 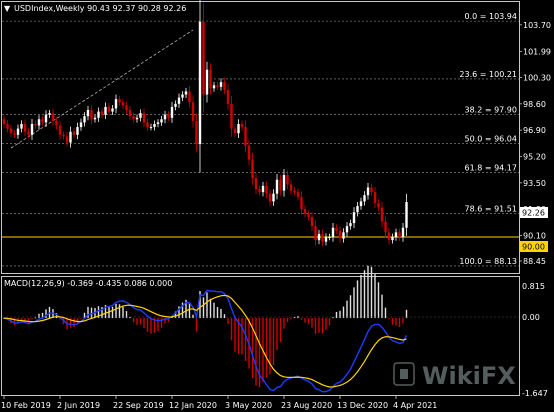 I want to click on time-axis-label: 3 May 2020, so click(x=248, y=405).